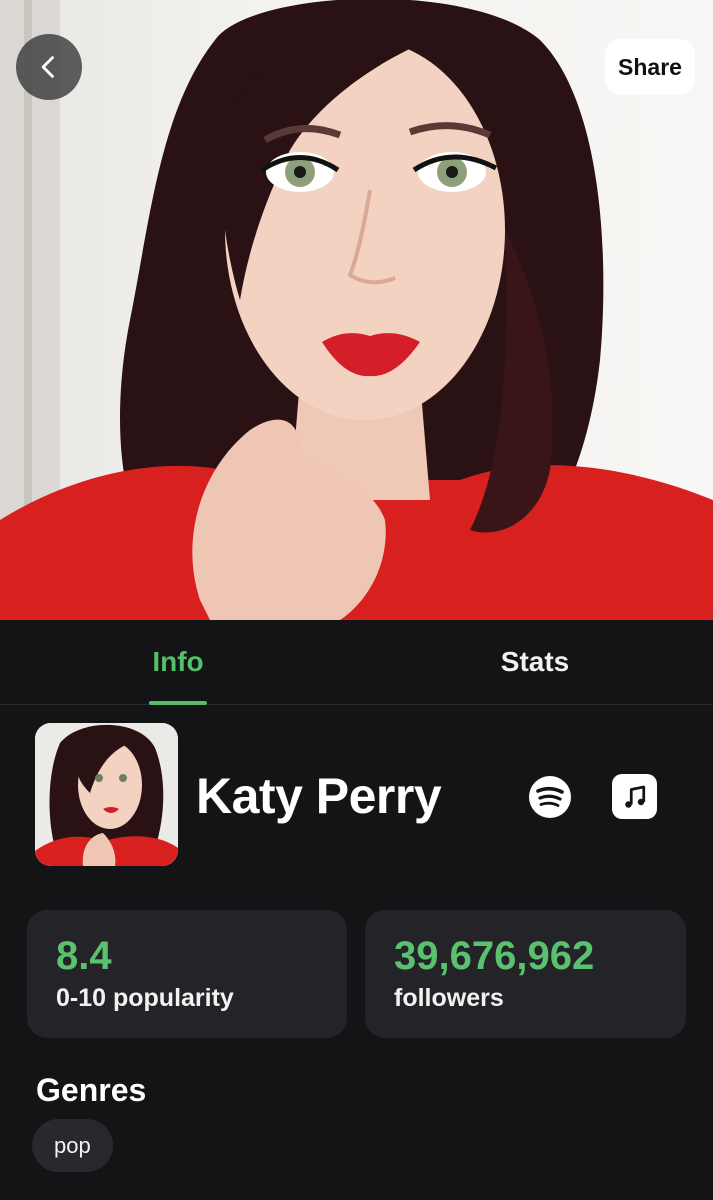 The width and height of the screenshot is (713, 1200). Describe the element at coordinates (550, 797) in the screenshot. I see `spotify-icon` at that location.